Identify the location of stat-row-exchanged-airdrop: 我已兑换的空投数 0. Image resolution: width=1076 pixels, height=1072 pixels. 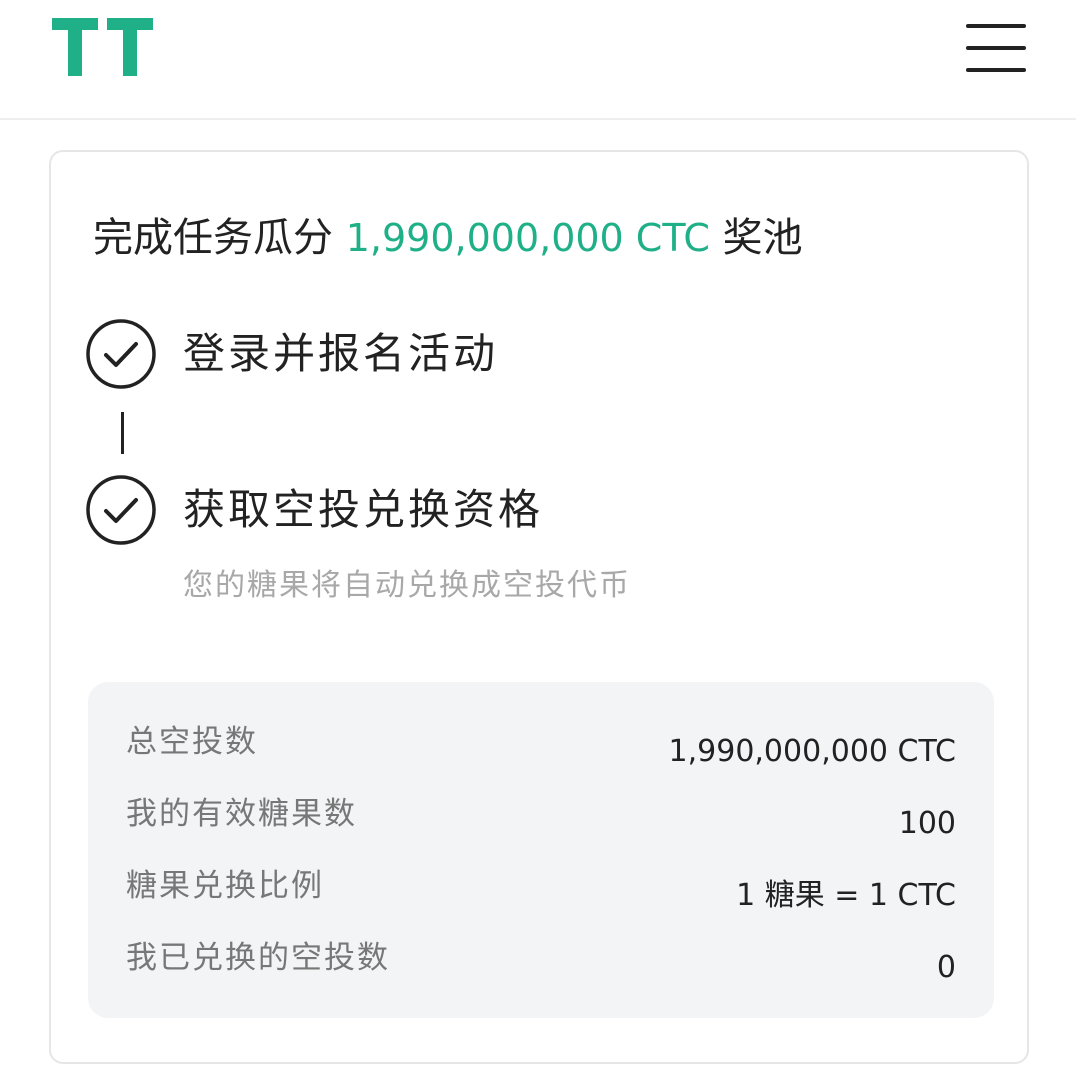
(541, 960).